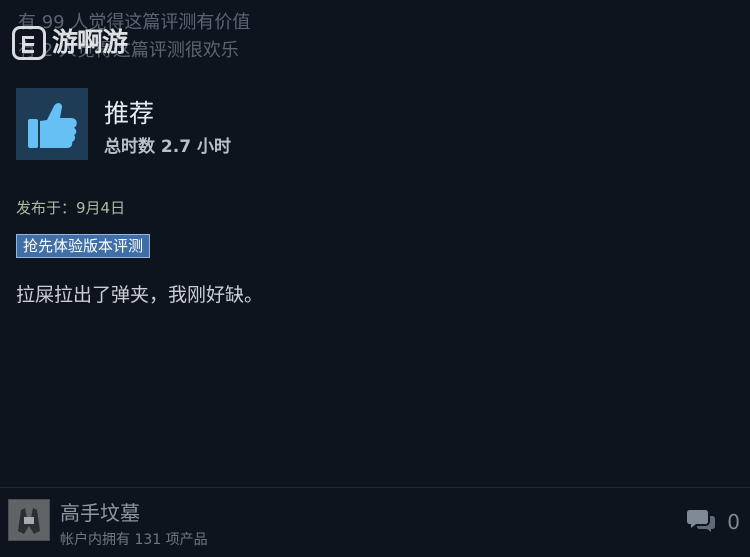 The image size is (750, 557). I want to click on watermark-logo: 游啊游, so click(77, 43).